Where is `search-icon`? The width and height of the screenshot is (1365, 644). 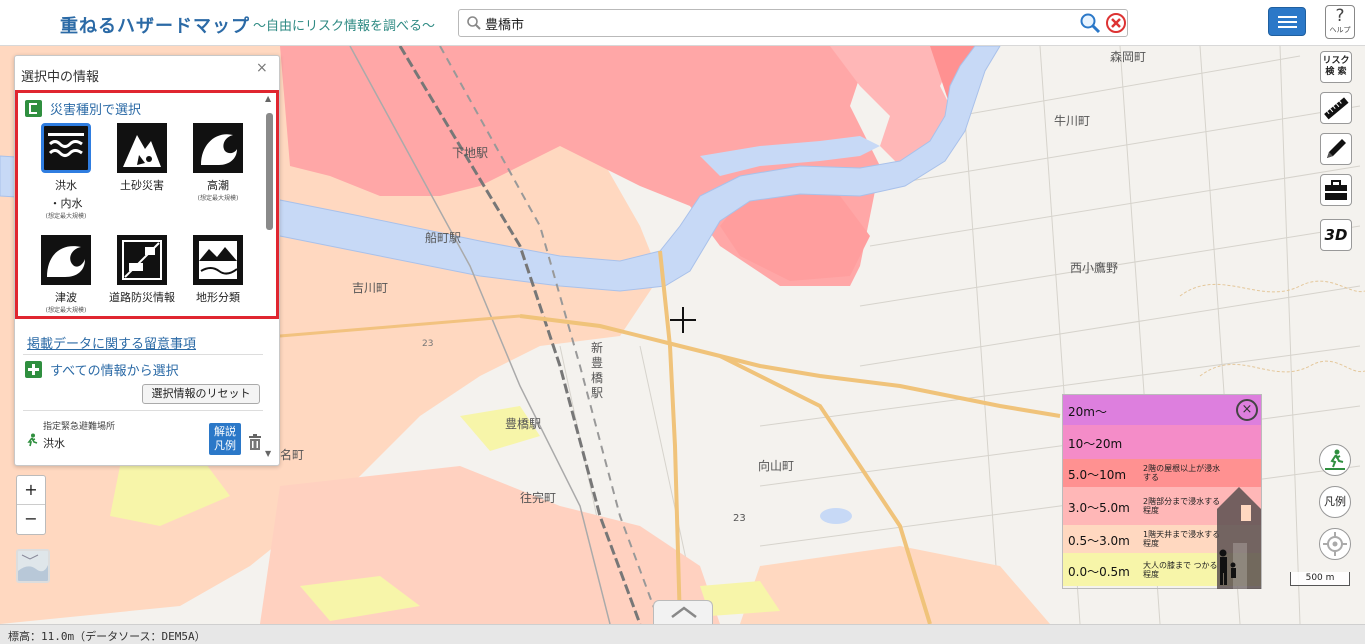 search-icon is located at coordinates (474, 23).